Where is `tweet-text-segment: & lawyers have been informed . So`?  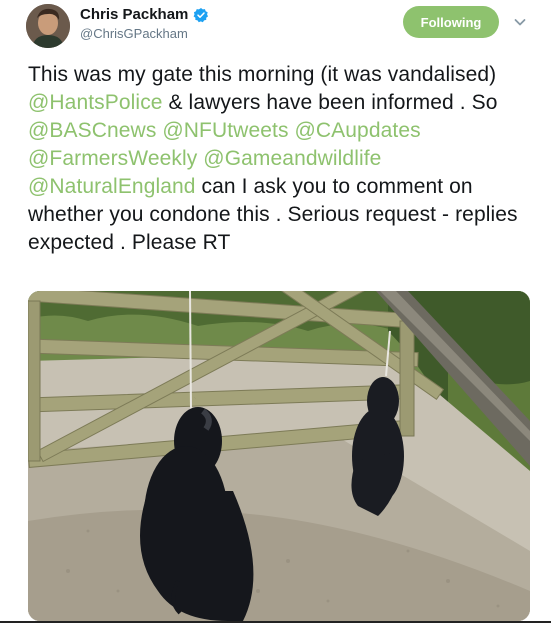
tweet-text-segment: & lawyers have been informed . So is located at coordinates (330, 102).